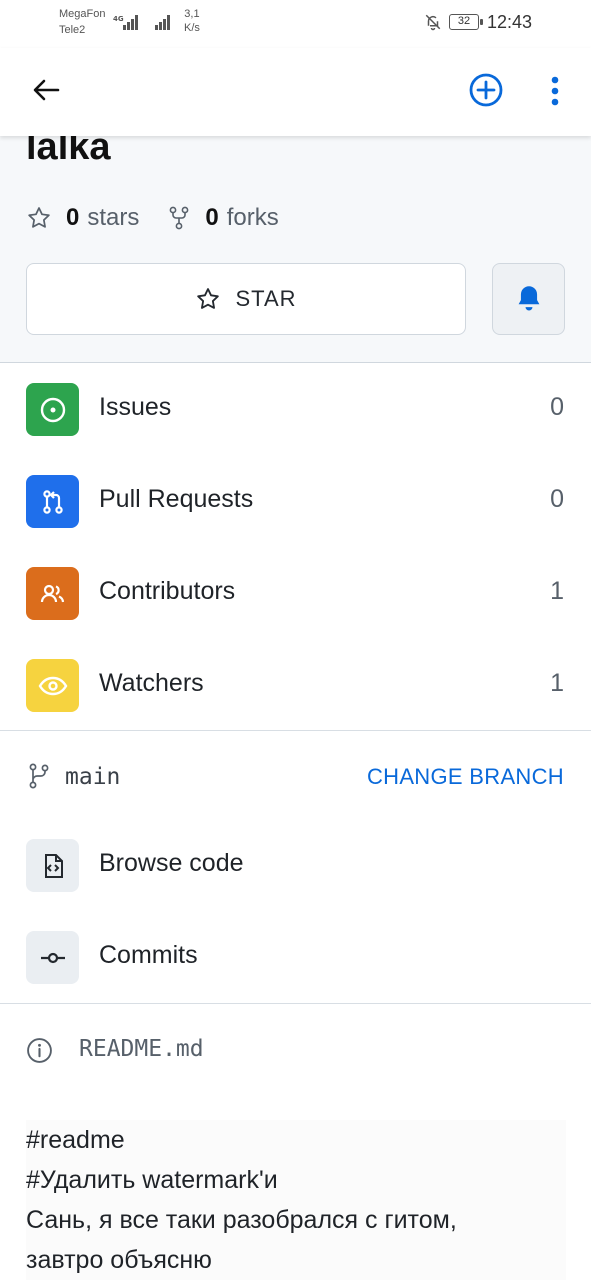 The image size is (591, 1280). What do you see at coordinates (72, 30) in the screenshot?
I see `carrier-2: Tele2` at bounding box center [72, 30].